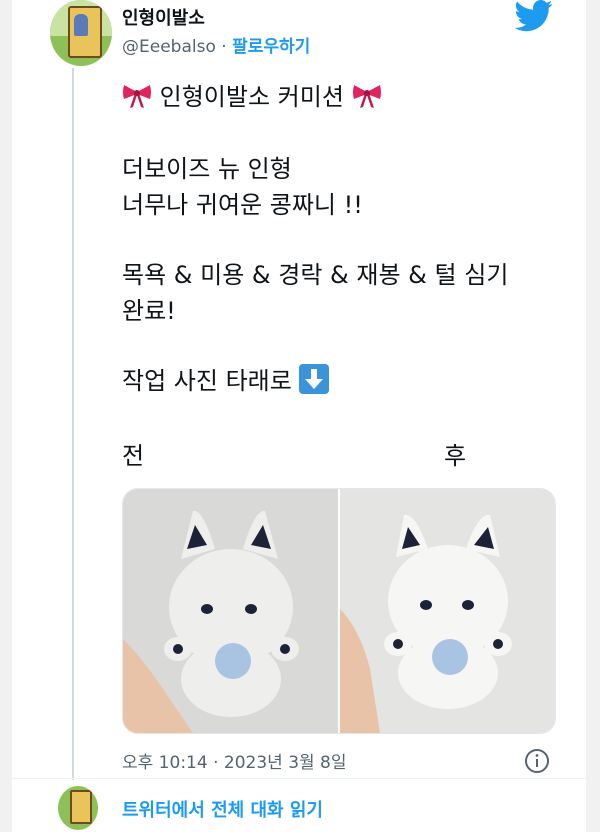 This screenshot has height=832, width=600. What do you see at coordinates (230, 611) in the screenshot?
I see `photo-before` at bounding box center [230, 611].